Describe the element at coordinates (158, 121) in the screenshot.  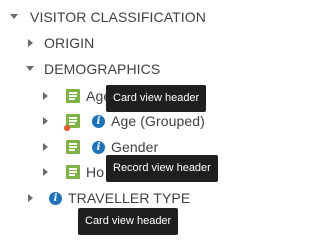
I see `tree-node-label: Age (Grouped)` at that location.